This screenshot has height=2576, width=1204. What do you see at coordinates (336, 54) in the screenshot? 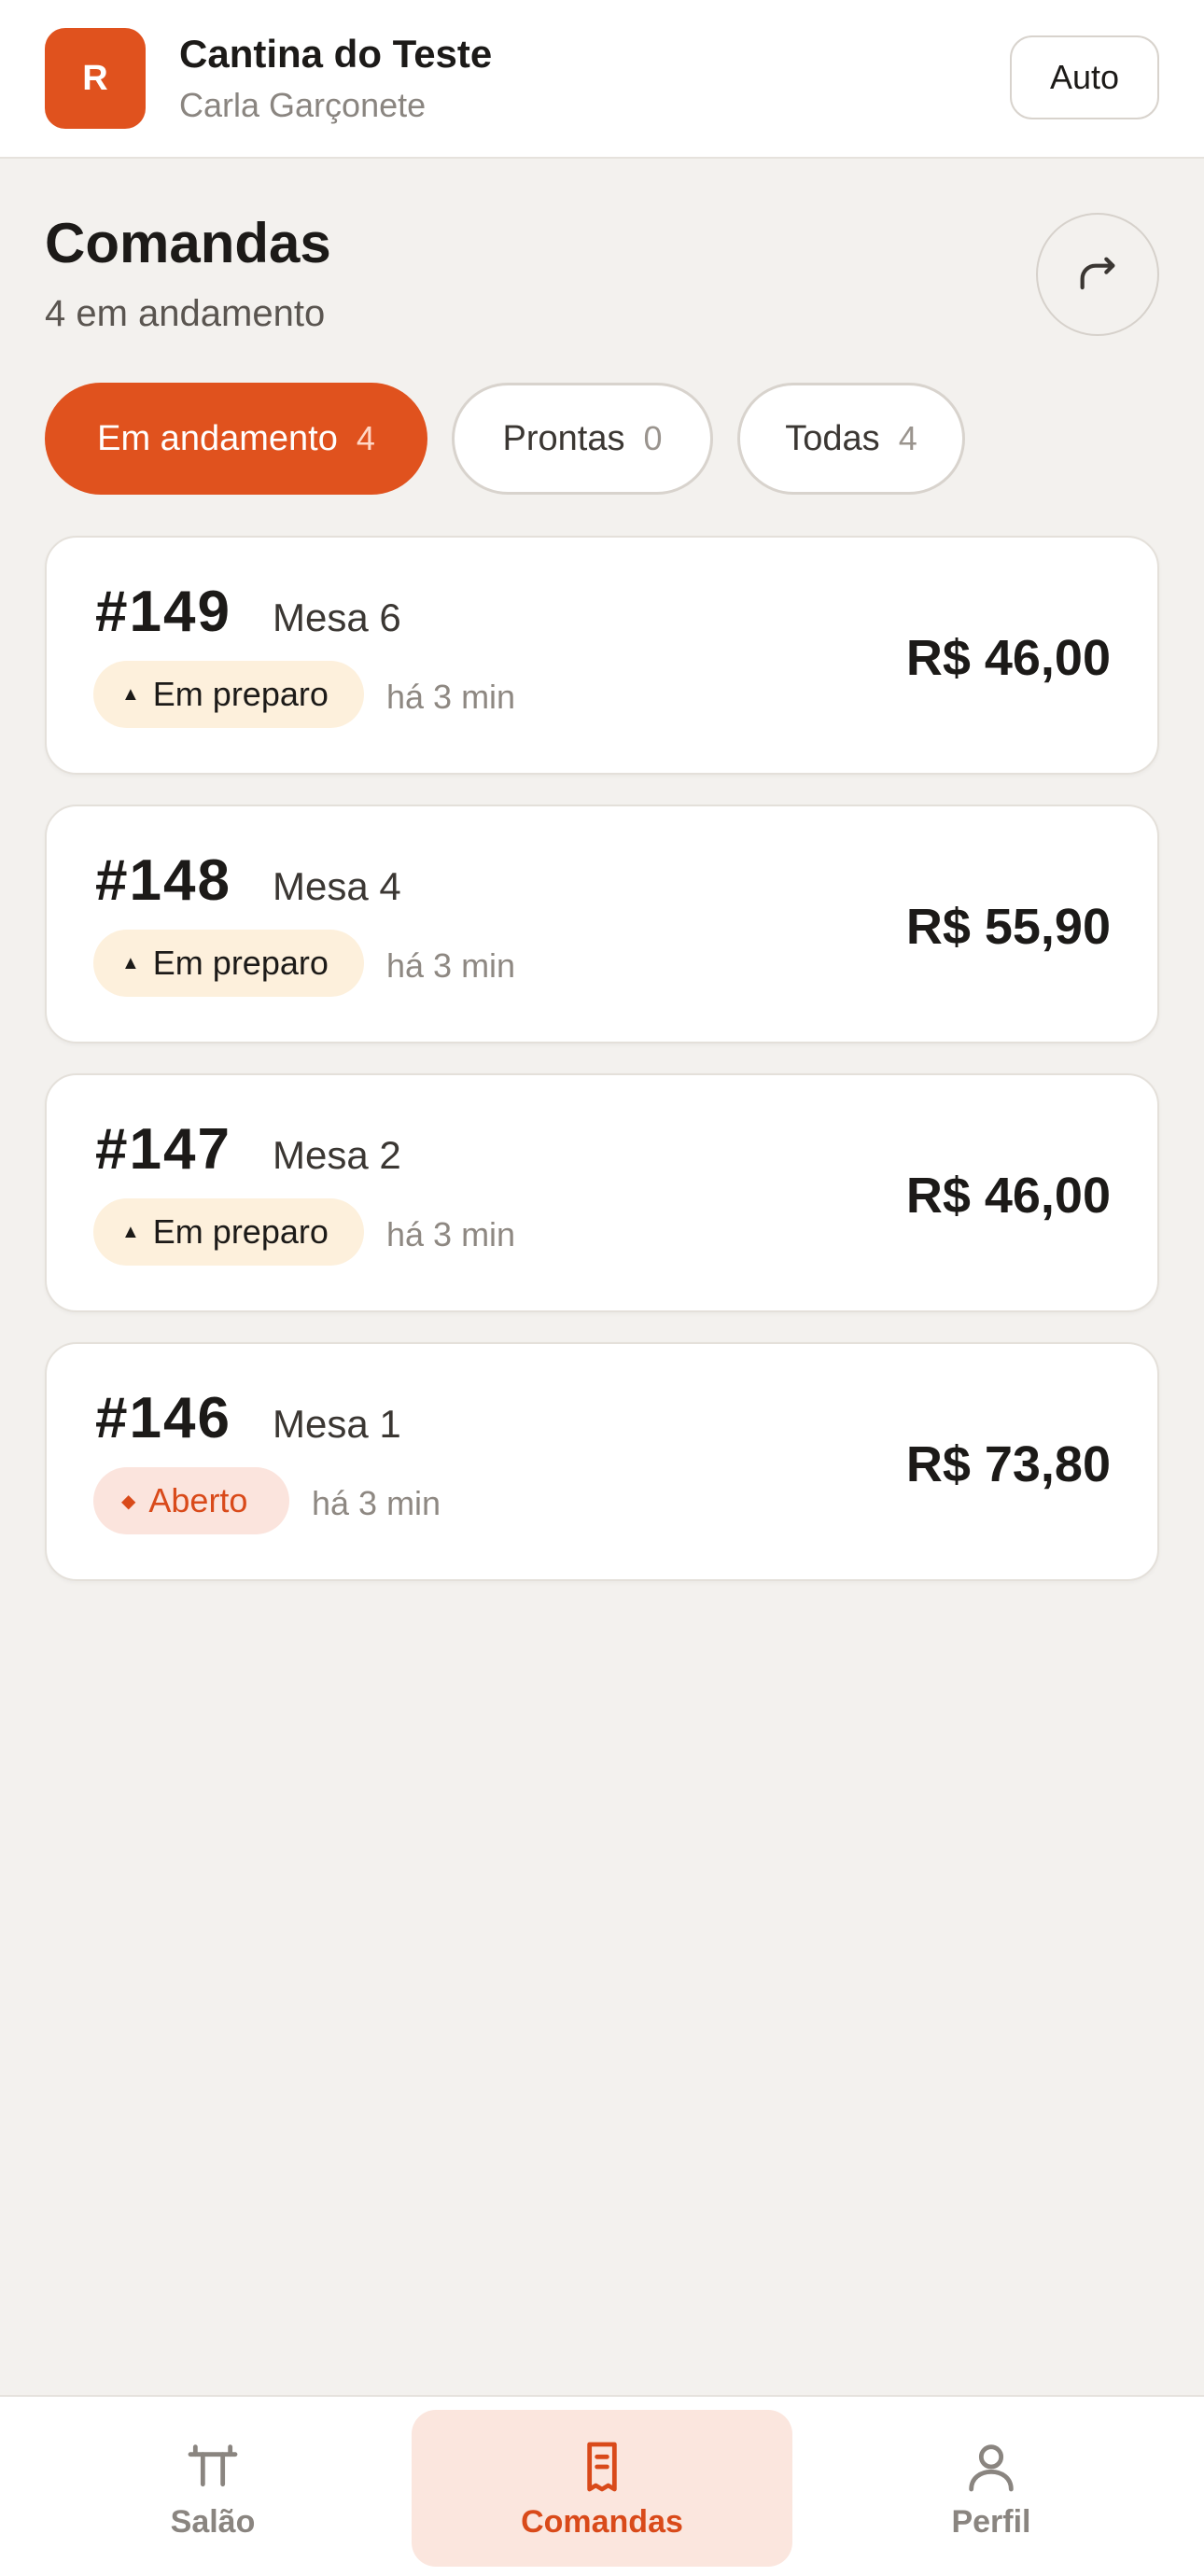
I see `restaurant-name: Cantina do Teste` at bounding box center [336, 54].